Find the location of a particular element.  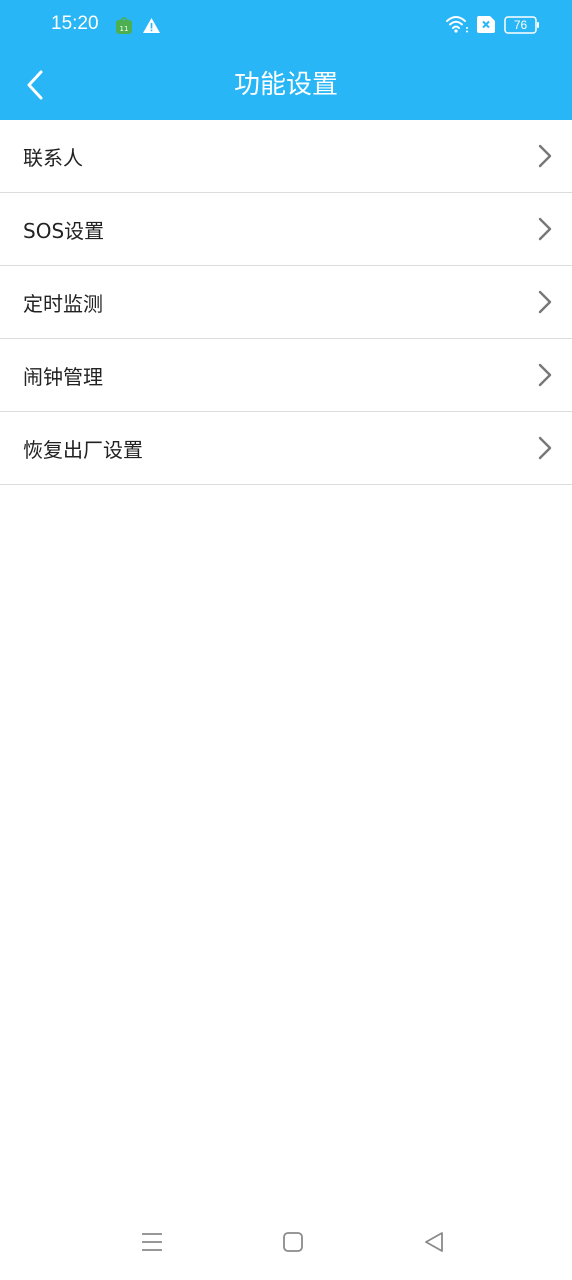

settings-item-label: 联系人 is located at coordinates (53, 157).